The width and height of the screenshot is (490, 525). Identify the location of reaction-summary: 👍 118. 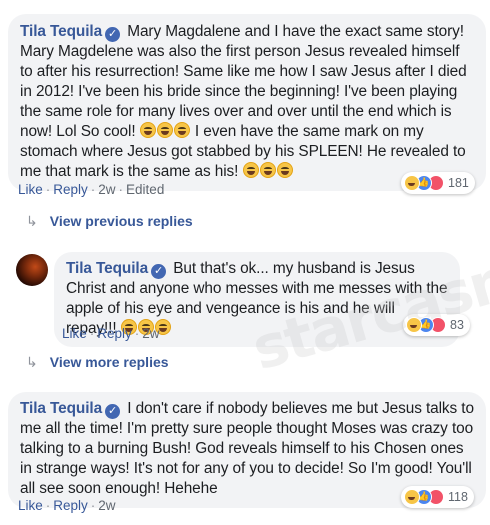
(437, 497).